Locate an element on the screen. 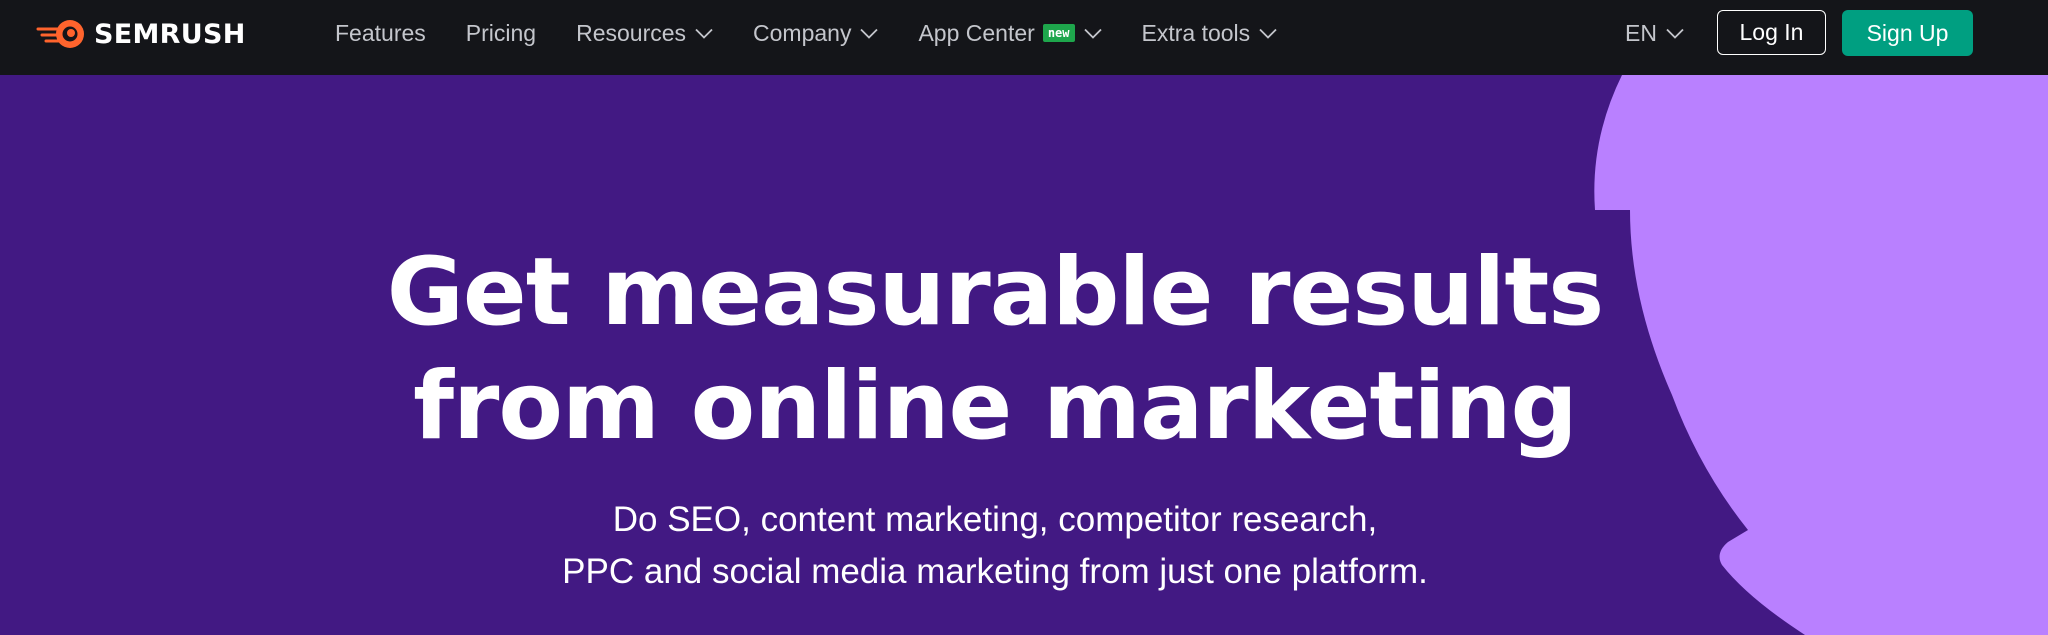 Image resolution: width=2048 pixels, height=635 pixels. nav-app-center-label: App Center is located at coordinates (976, 32).